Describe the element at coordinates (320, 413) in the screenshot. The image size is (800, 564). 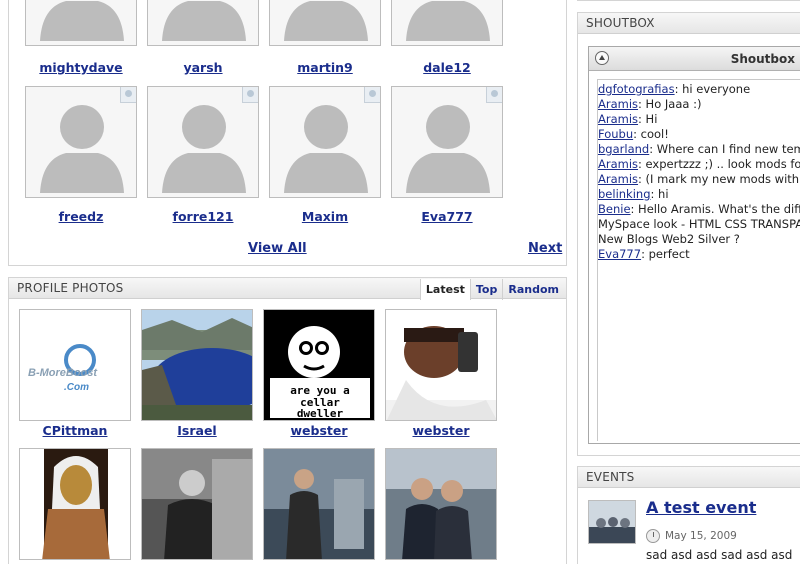
I see `svg-text: dweller` at that location.